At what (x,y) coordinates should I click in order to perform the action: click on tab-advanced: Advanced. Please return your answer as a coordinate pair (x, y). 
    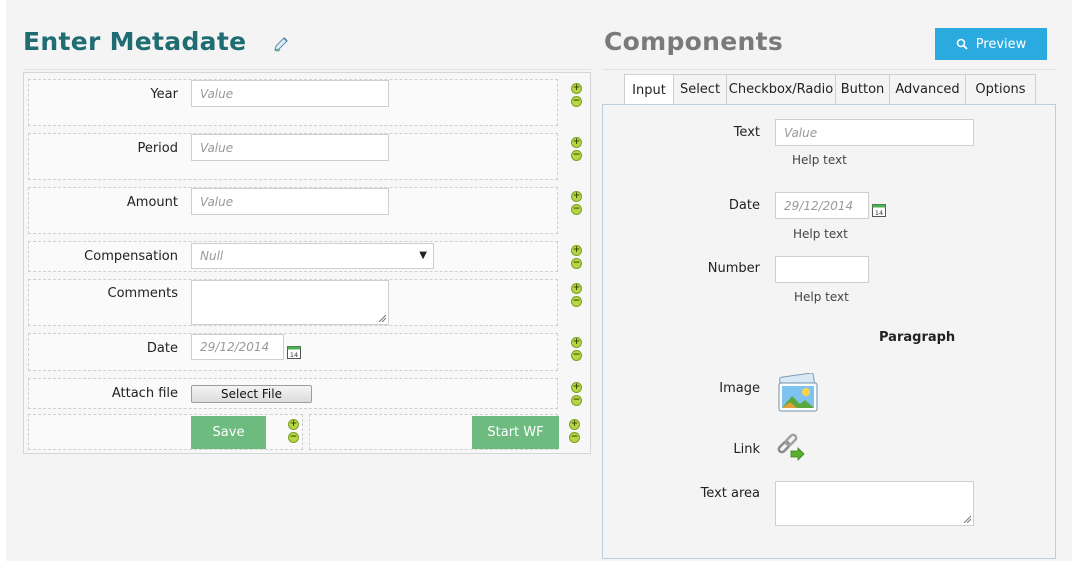
    Looking at the image, I should click on (927, 89).